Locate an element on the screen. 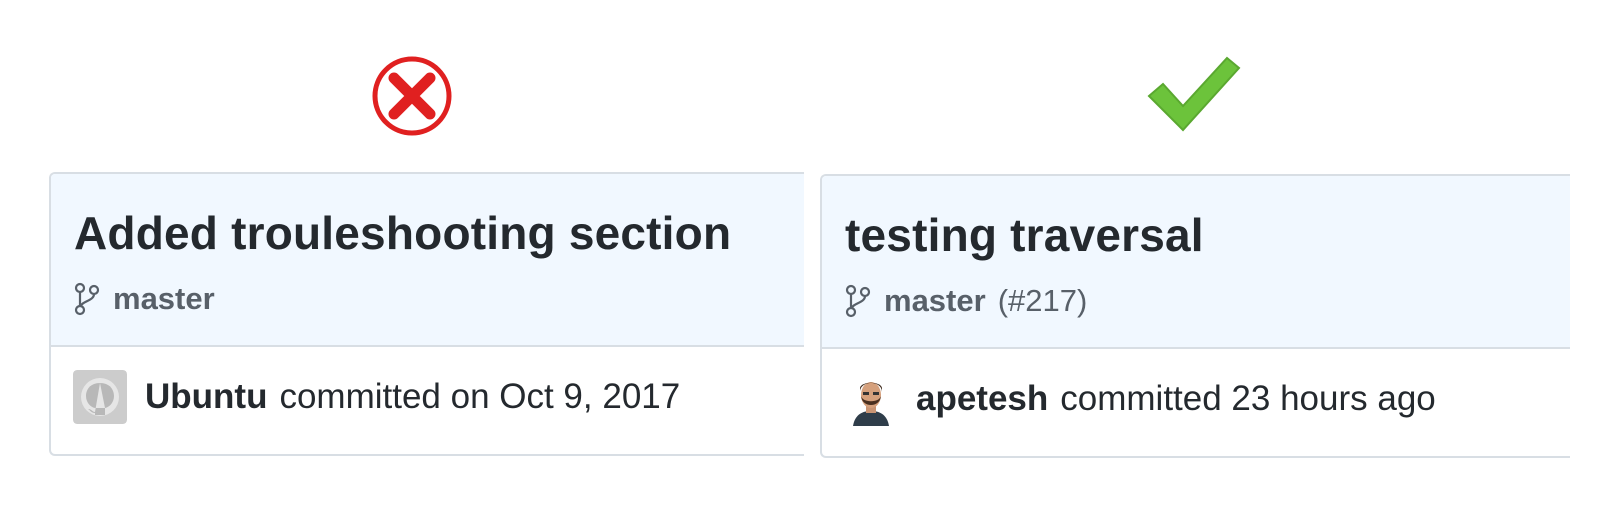 Image resolution: width=1616 pixels, height=516 pixels. branch-row: master is located at coordinates (144, 299).